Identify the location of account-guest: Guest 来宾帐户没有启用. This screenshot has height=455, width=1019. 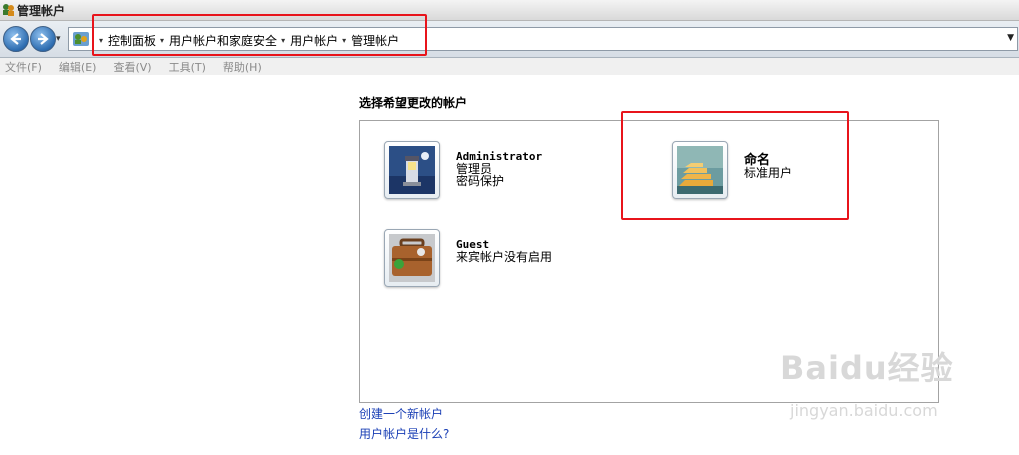
(468, 258).